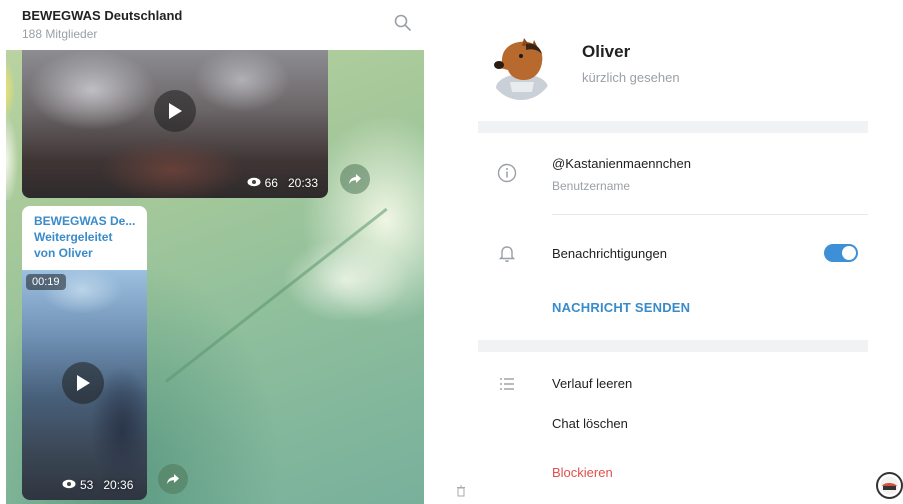 This screenshot has width=903, height=504. Describe the element at coordinates (889, 485) in the screenshot. I see `corner-avatar` at that location.